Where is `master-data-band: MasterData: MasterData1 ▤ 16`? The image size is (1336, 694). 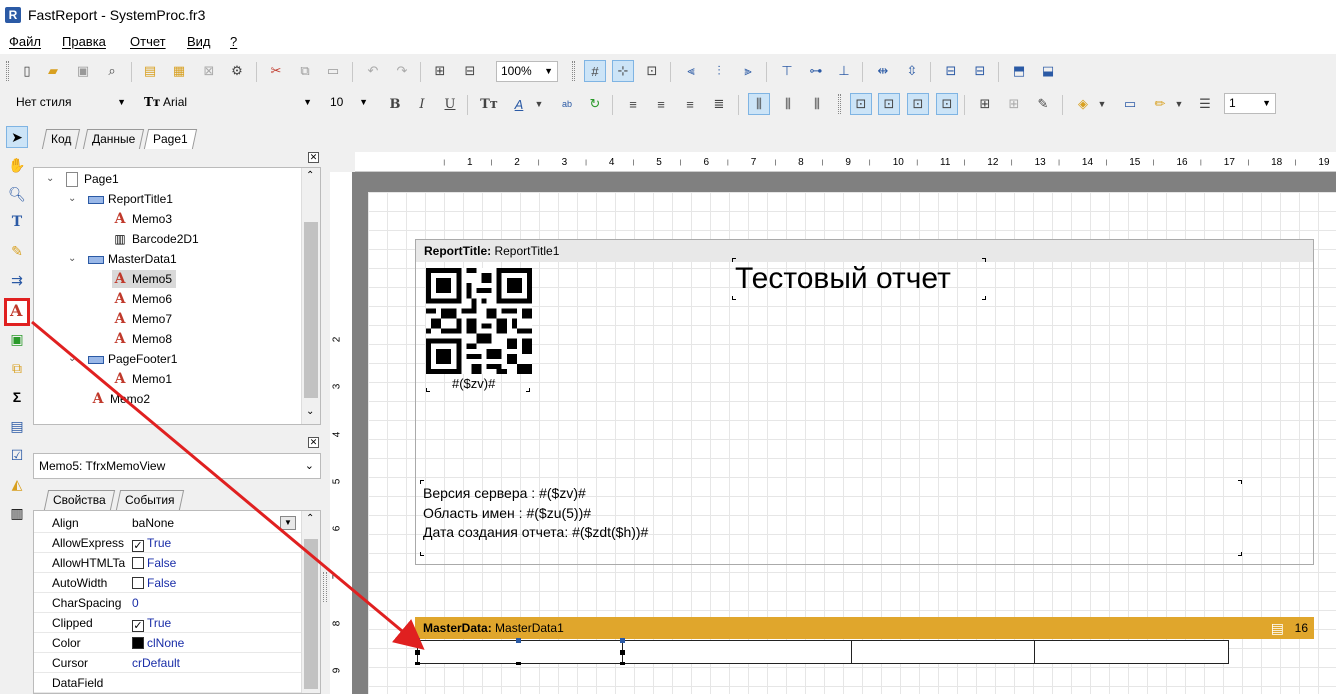 master-data-band: MasterData: MasterData1 ▤ 16 is located at coordinates (864, 641).